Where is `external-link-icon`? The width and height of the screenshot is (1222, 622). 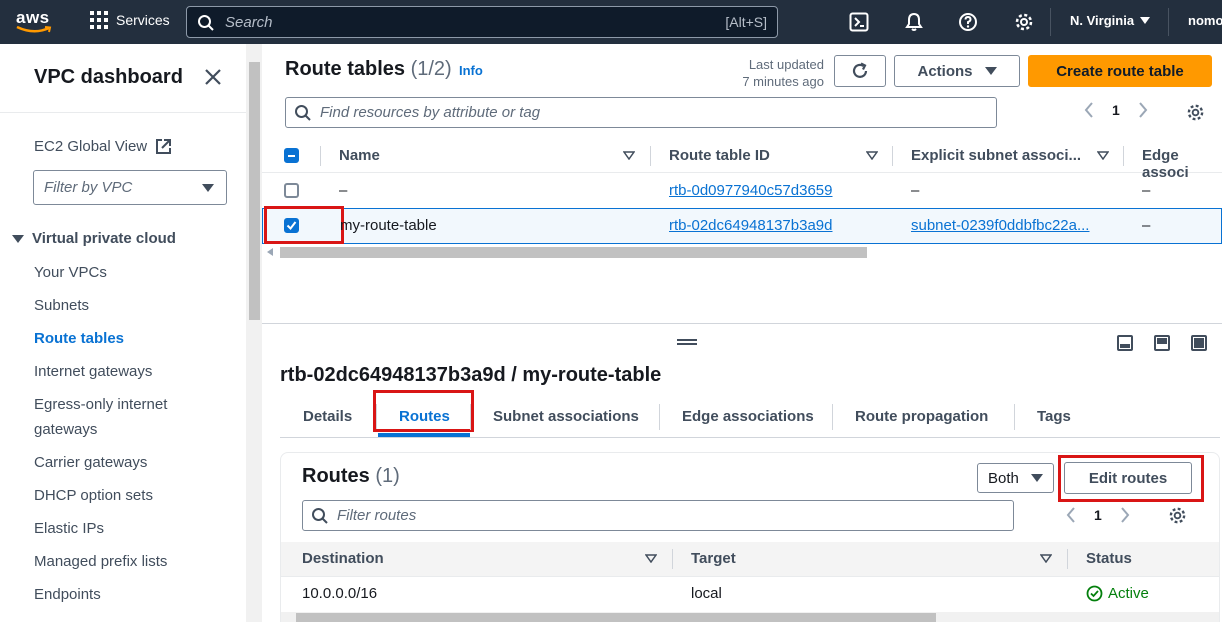
external-link-icon is located at coordinates (164, 146).